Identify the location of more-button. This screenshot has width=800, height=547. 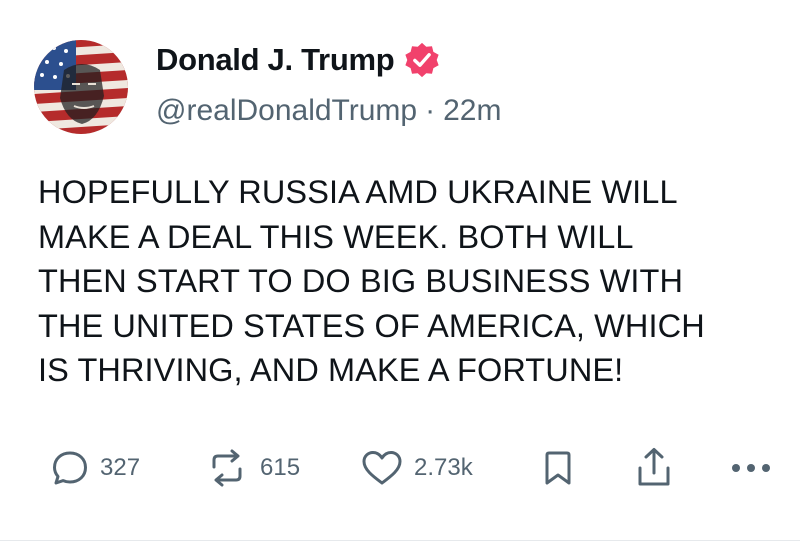
(751, 468).